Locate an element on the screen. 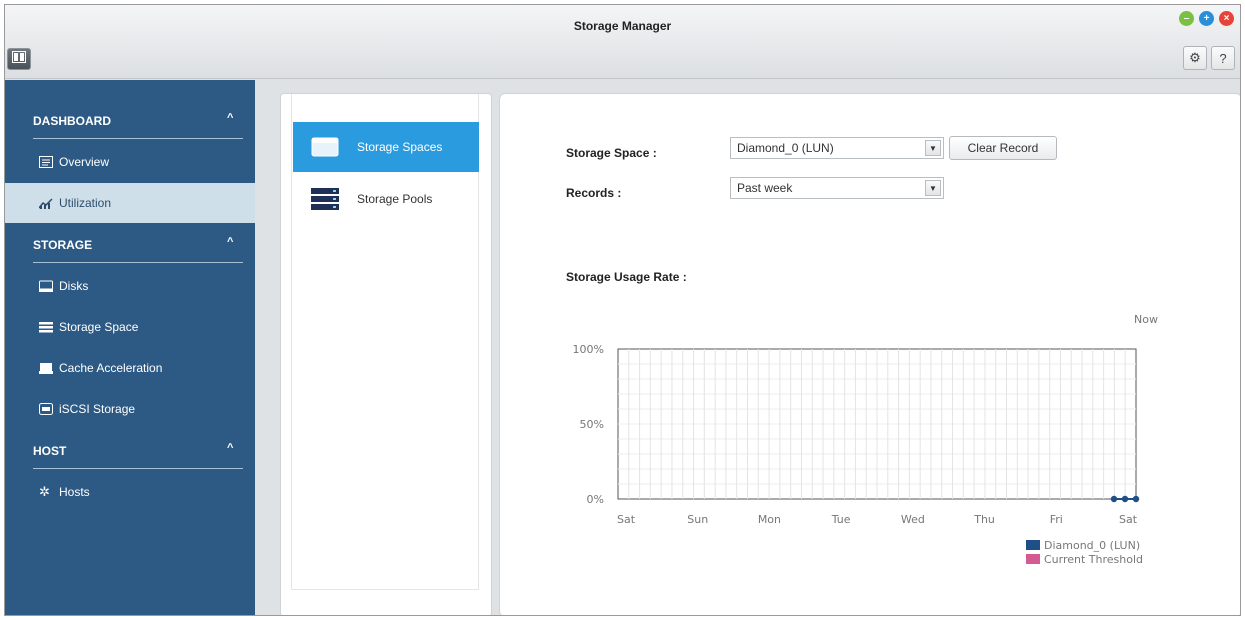 The image size is (1245, 620). maximize-icon: + is located at coordinates (1206, 18).